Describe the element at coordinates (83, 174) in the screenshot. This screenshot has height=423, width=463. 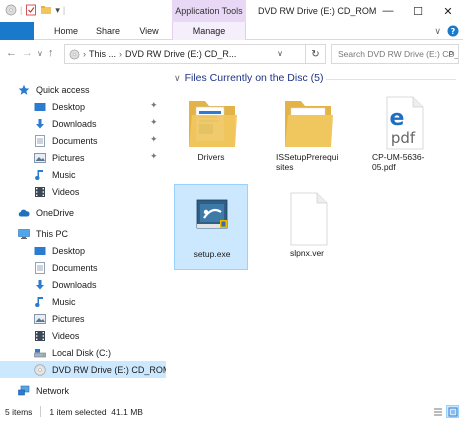
I see `nav-item-music: Music` at that location.